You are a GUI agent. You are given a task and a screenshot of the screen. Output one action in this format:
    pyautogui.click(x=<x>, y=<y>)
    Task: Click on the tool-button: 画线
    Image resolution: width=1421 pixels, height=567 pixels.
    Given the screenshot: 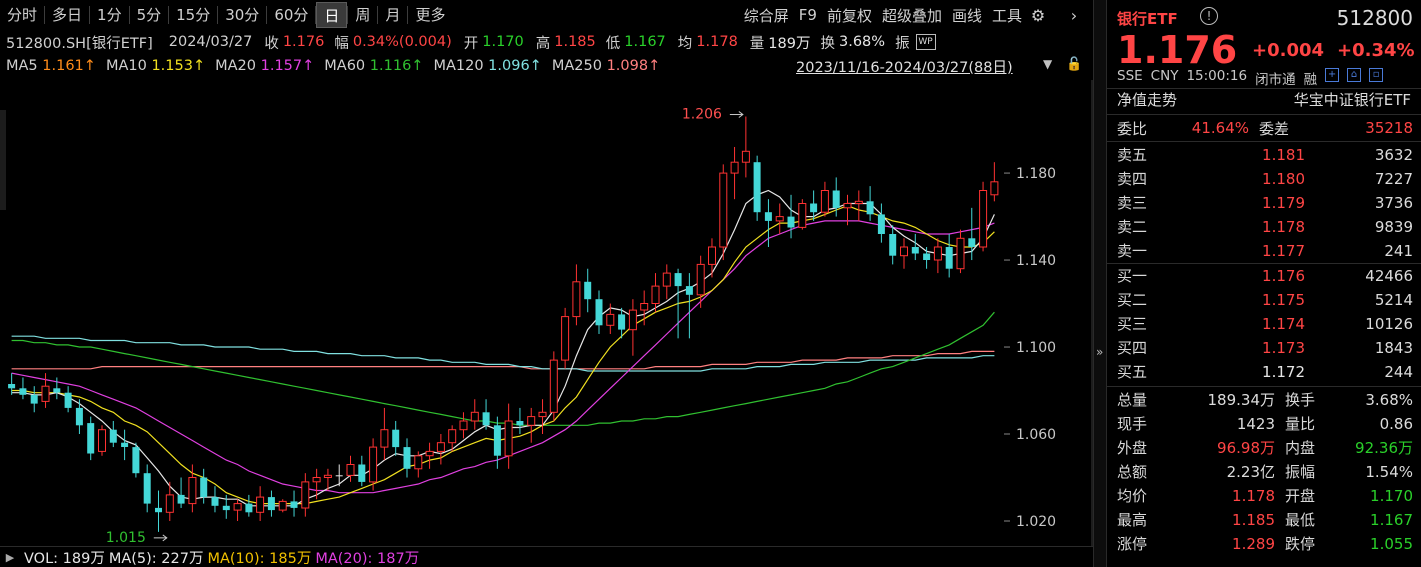 What is the action you would take?
    pyautogui.click(x=967, y=15)
    